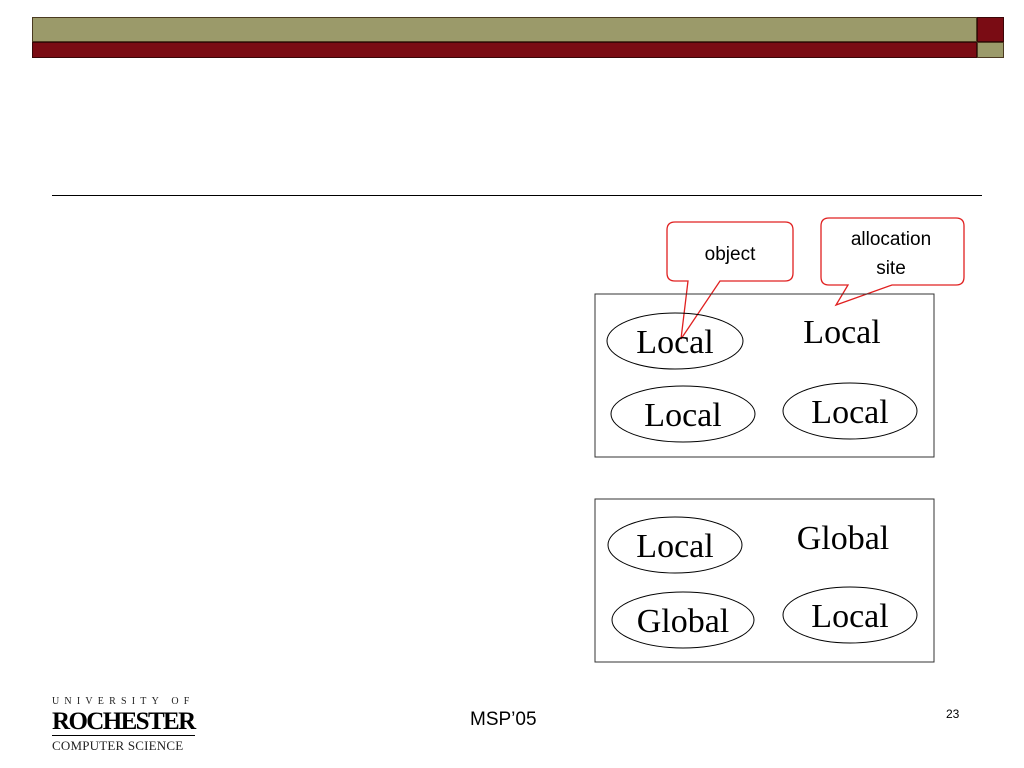 The image size is (1024, 768). I want to click on box-bottom: Local Global Global Local, so click(764, 580).